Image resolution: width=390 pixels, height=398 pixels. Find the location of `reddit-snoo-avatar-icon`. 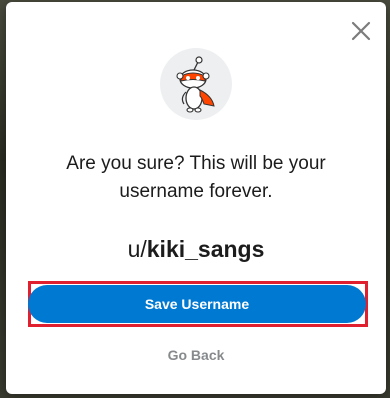

reddit-snoo-avatar-icon is located at coordinates (195, 84).